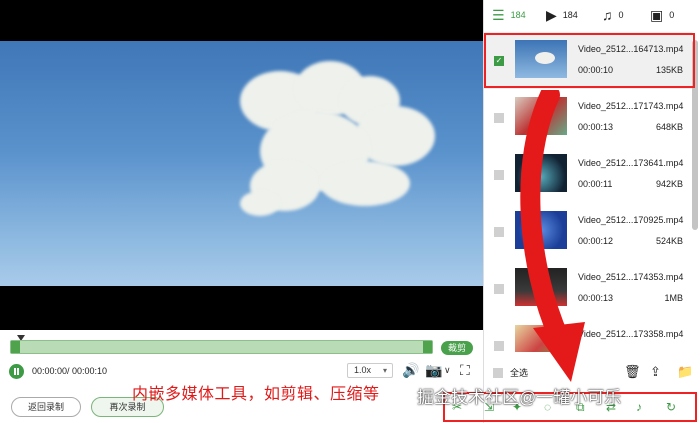  I want to click on file-size: 648KB, so click(669, 127).